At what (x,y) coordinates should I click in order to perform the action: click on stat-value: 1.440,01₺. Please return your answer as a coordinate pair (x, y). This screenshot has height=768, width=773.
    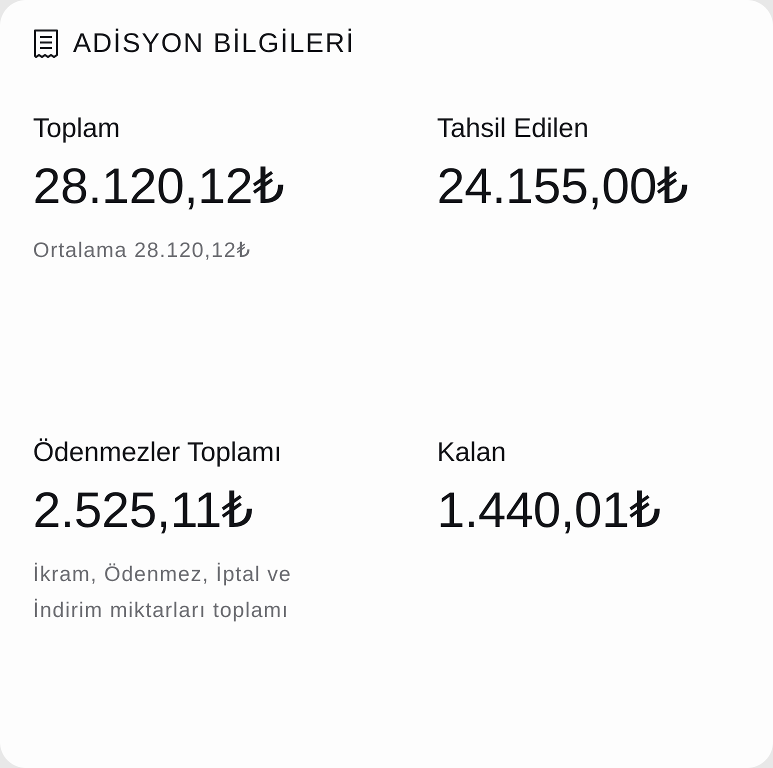
    Looking at the image, I should click on (549, 510).